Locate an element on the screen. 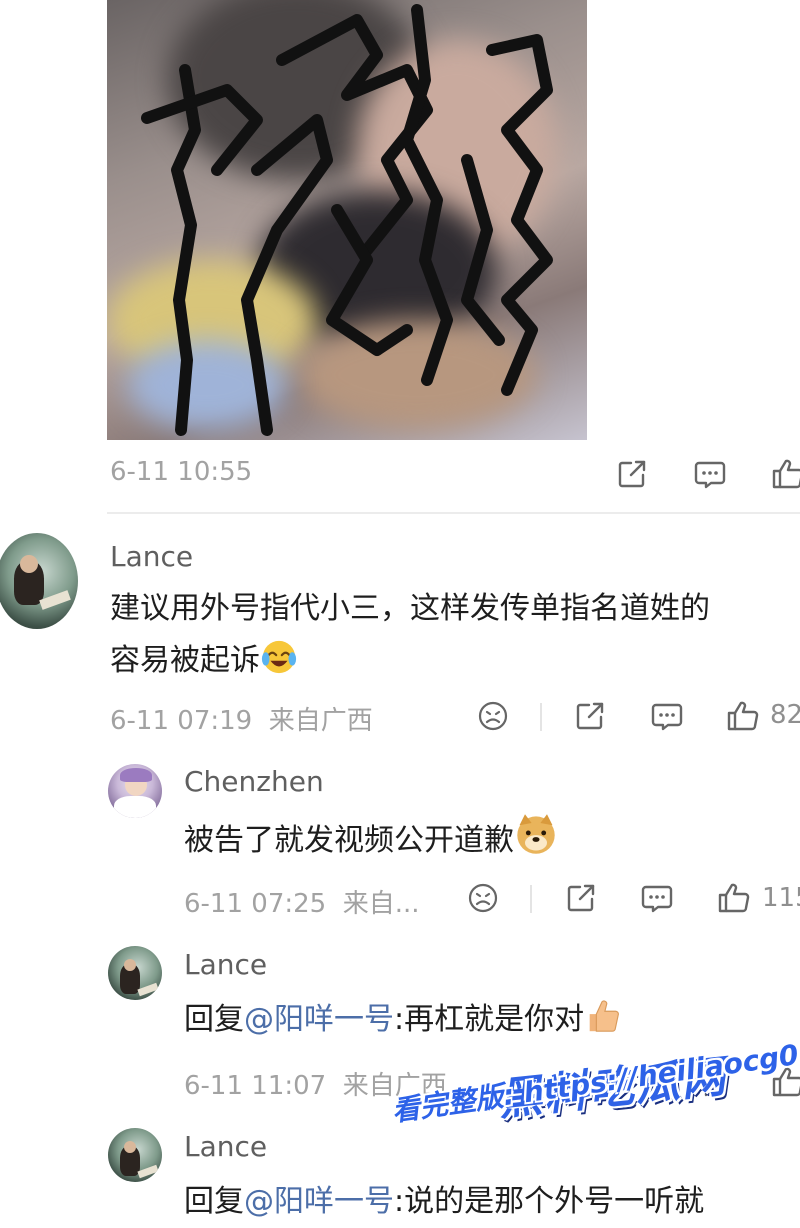 The width and height of the screenshot is (800, 1228). comment-text-line-2: 容易被起诉 is located at coordinates (410, 661).